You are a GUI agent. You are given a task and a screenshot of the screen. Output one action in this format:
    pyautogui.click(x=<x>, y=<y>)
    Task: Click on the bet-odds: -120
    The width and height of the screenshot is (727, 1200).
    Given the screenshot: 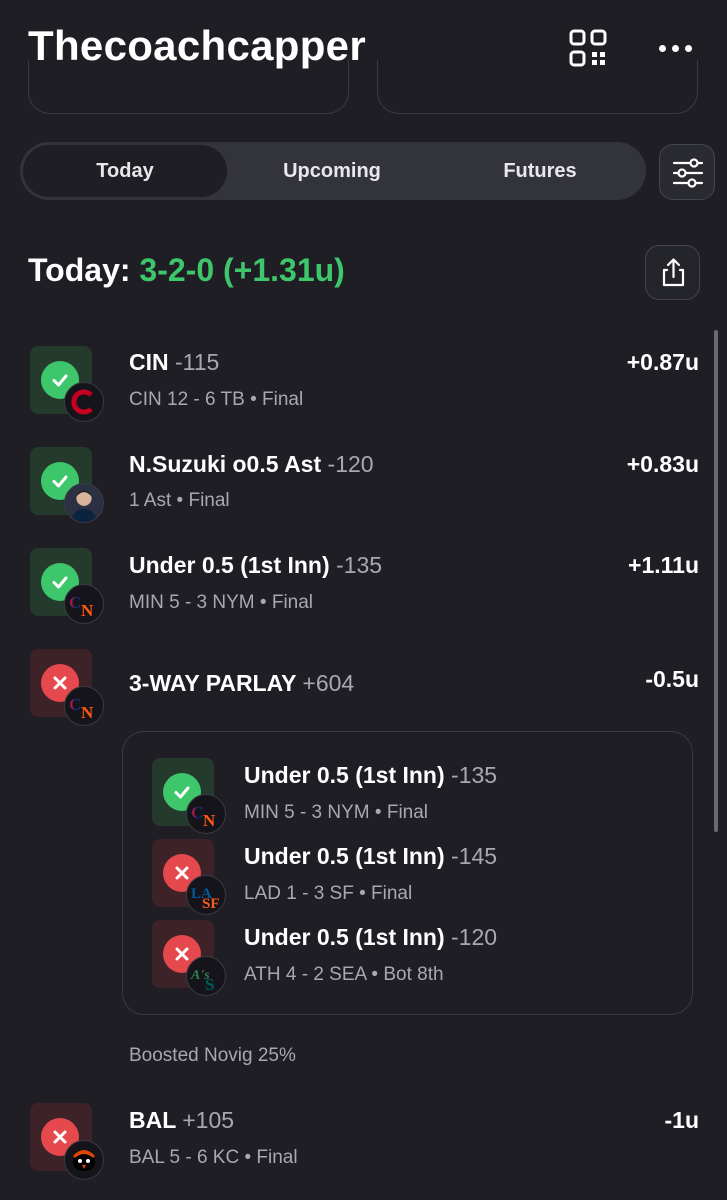 What is the action you would take?
    pyautogui.click(x=350, y=464)
    